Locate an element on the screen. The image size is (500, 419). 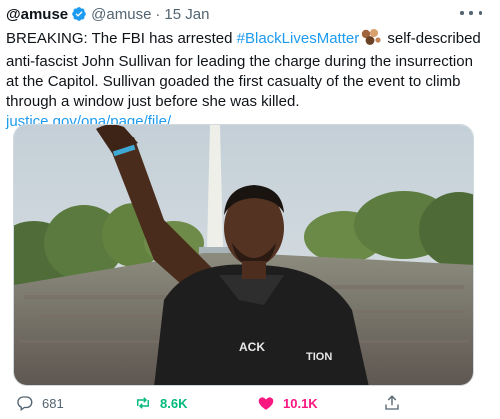
shirt-text-right: TION is located at coordinates (319, 357).